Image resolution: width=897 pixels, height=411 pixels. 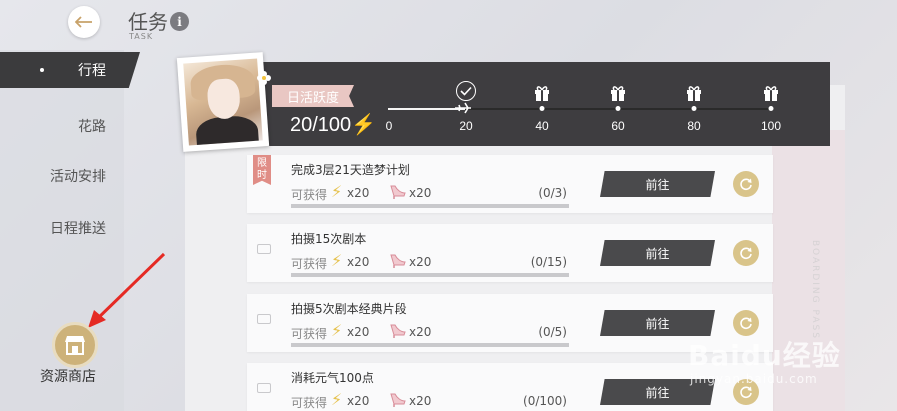 What do you see at coordinates (262, 170) in the screenshot?
I see `limited-time-tag: 限时` at bounding box center [262, 170].